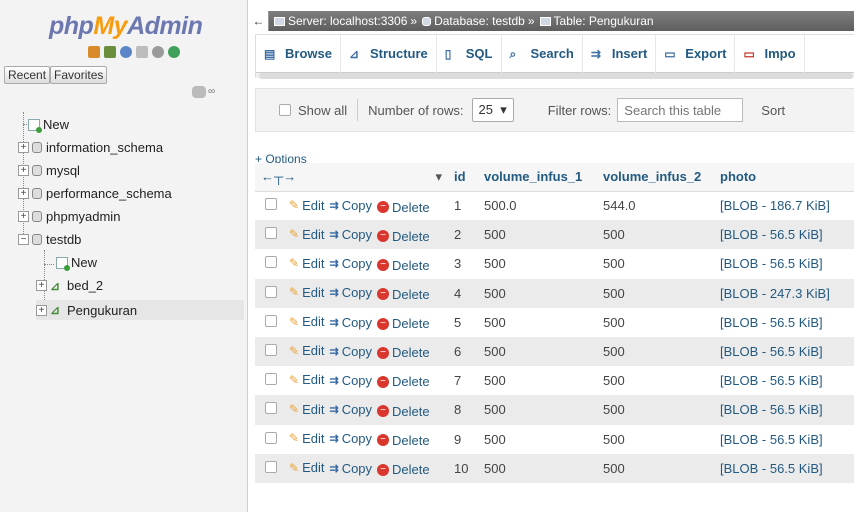 The height and width of the screenshot is (512, 854). What do you see at coordinates (463, 263) in the screenshot?
I see `cell-id: 3` at bounding box center [463, 263].